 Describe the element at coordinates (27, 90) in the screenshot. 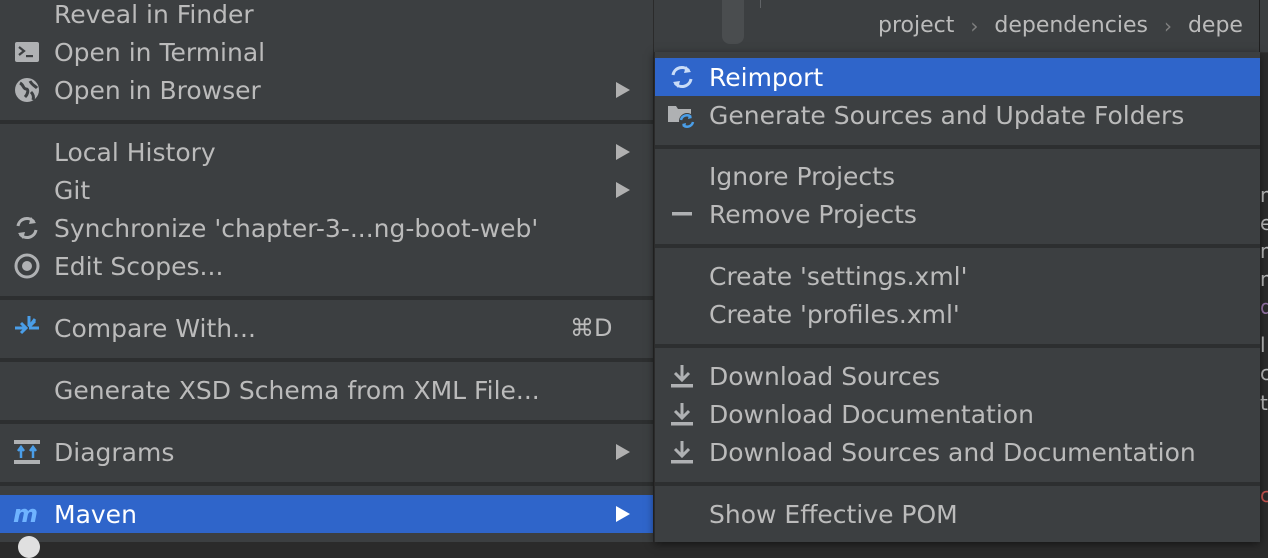

I see `globe-icon` at that location.